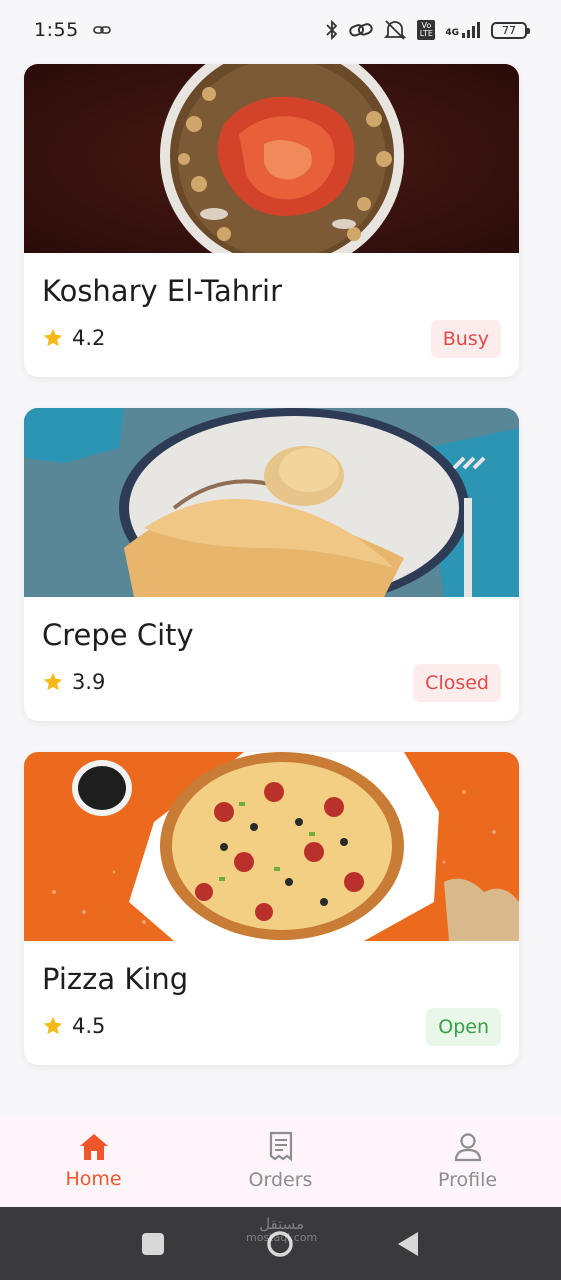  I want to click on restaurant-name: Koshary El-Tahrir, so click(162, 291).